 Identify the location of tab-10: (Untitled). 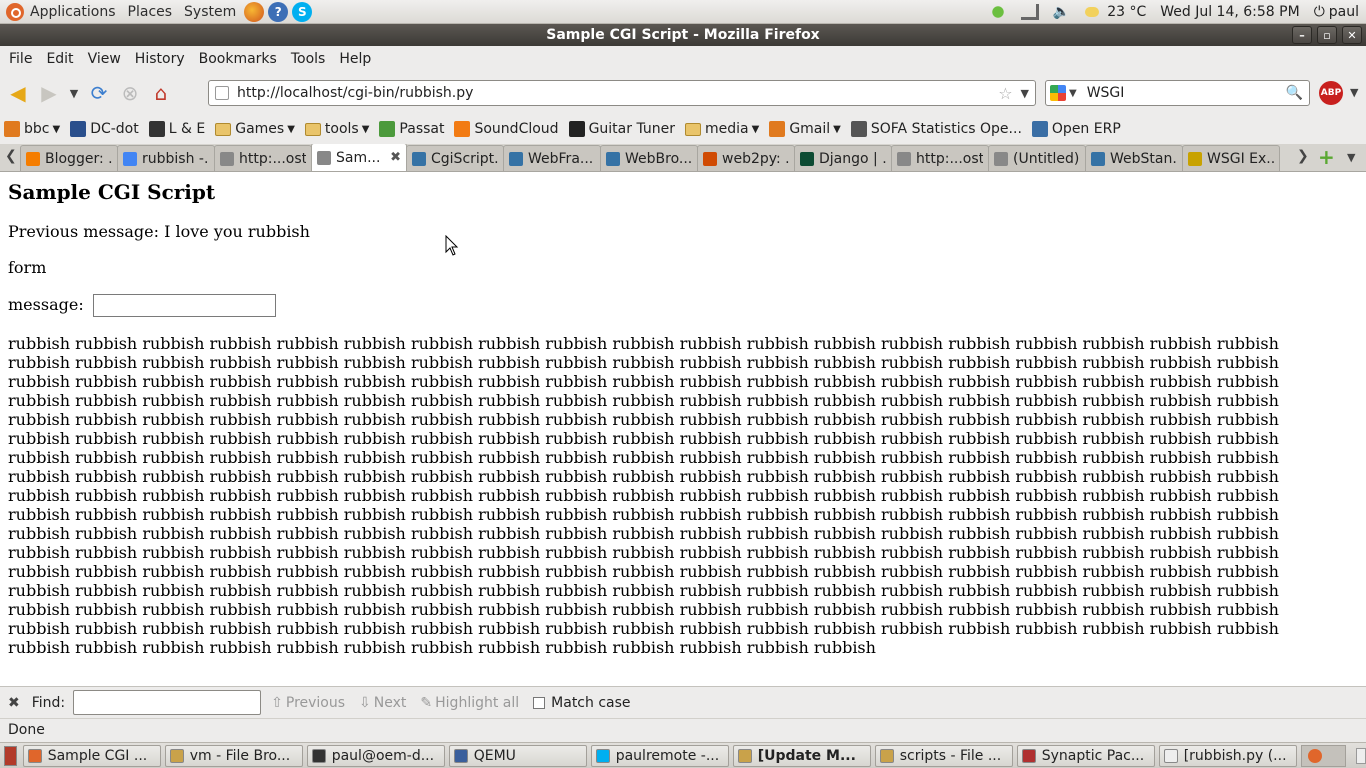
(1037, 158).